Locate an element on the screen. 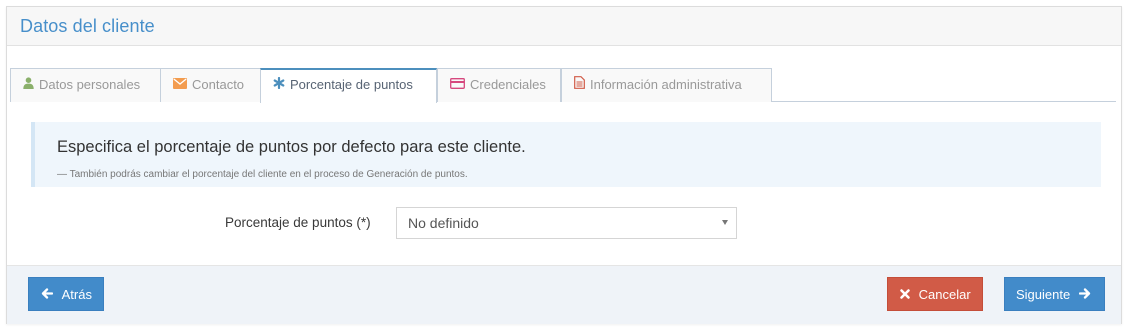  tab-label: Credenciales is located at coordinates (508, 84).